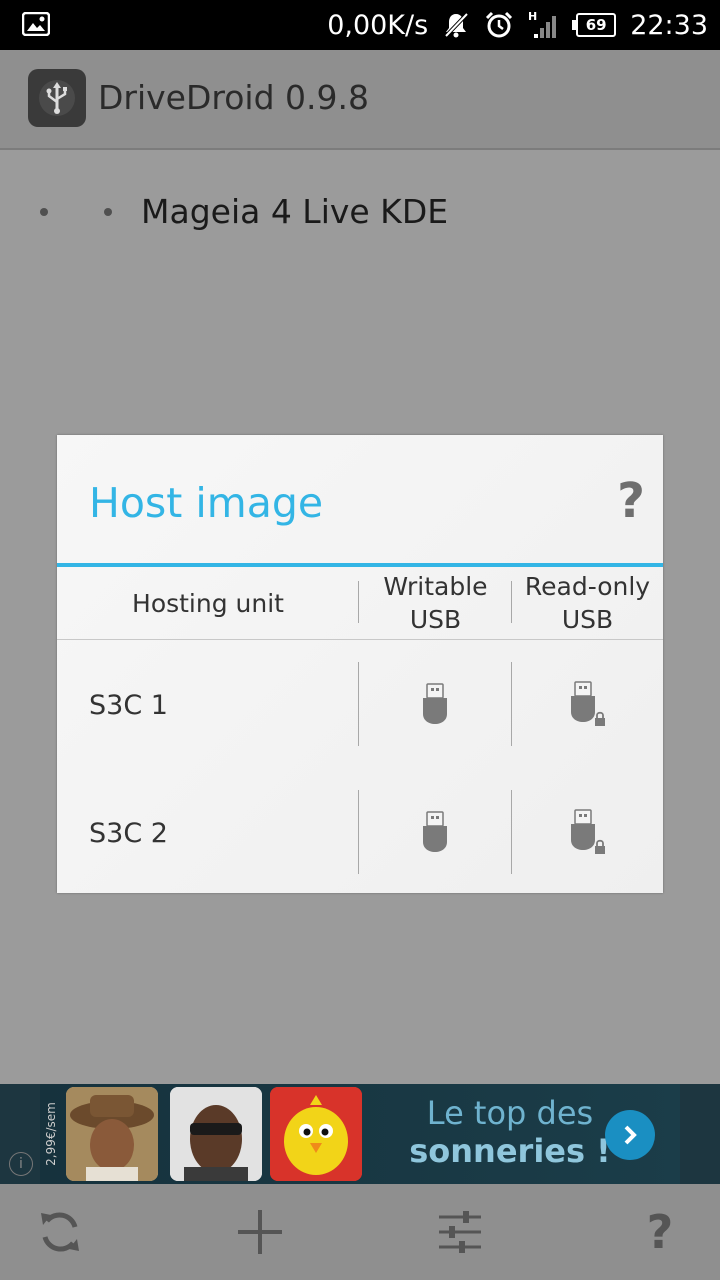 The height and width of the screenshot is (1280, 720). What do you see at coordinates (594, 25) in the screenshot?
I see `battery-icon: 69` at bounding box center [594, 25].